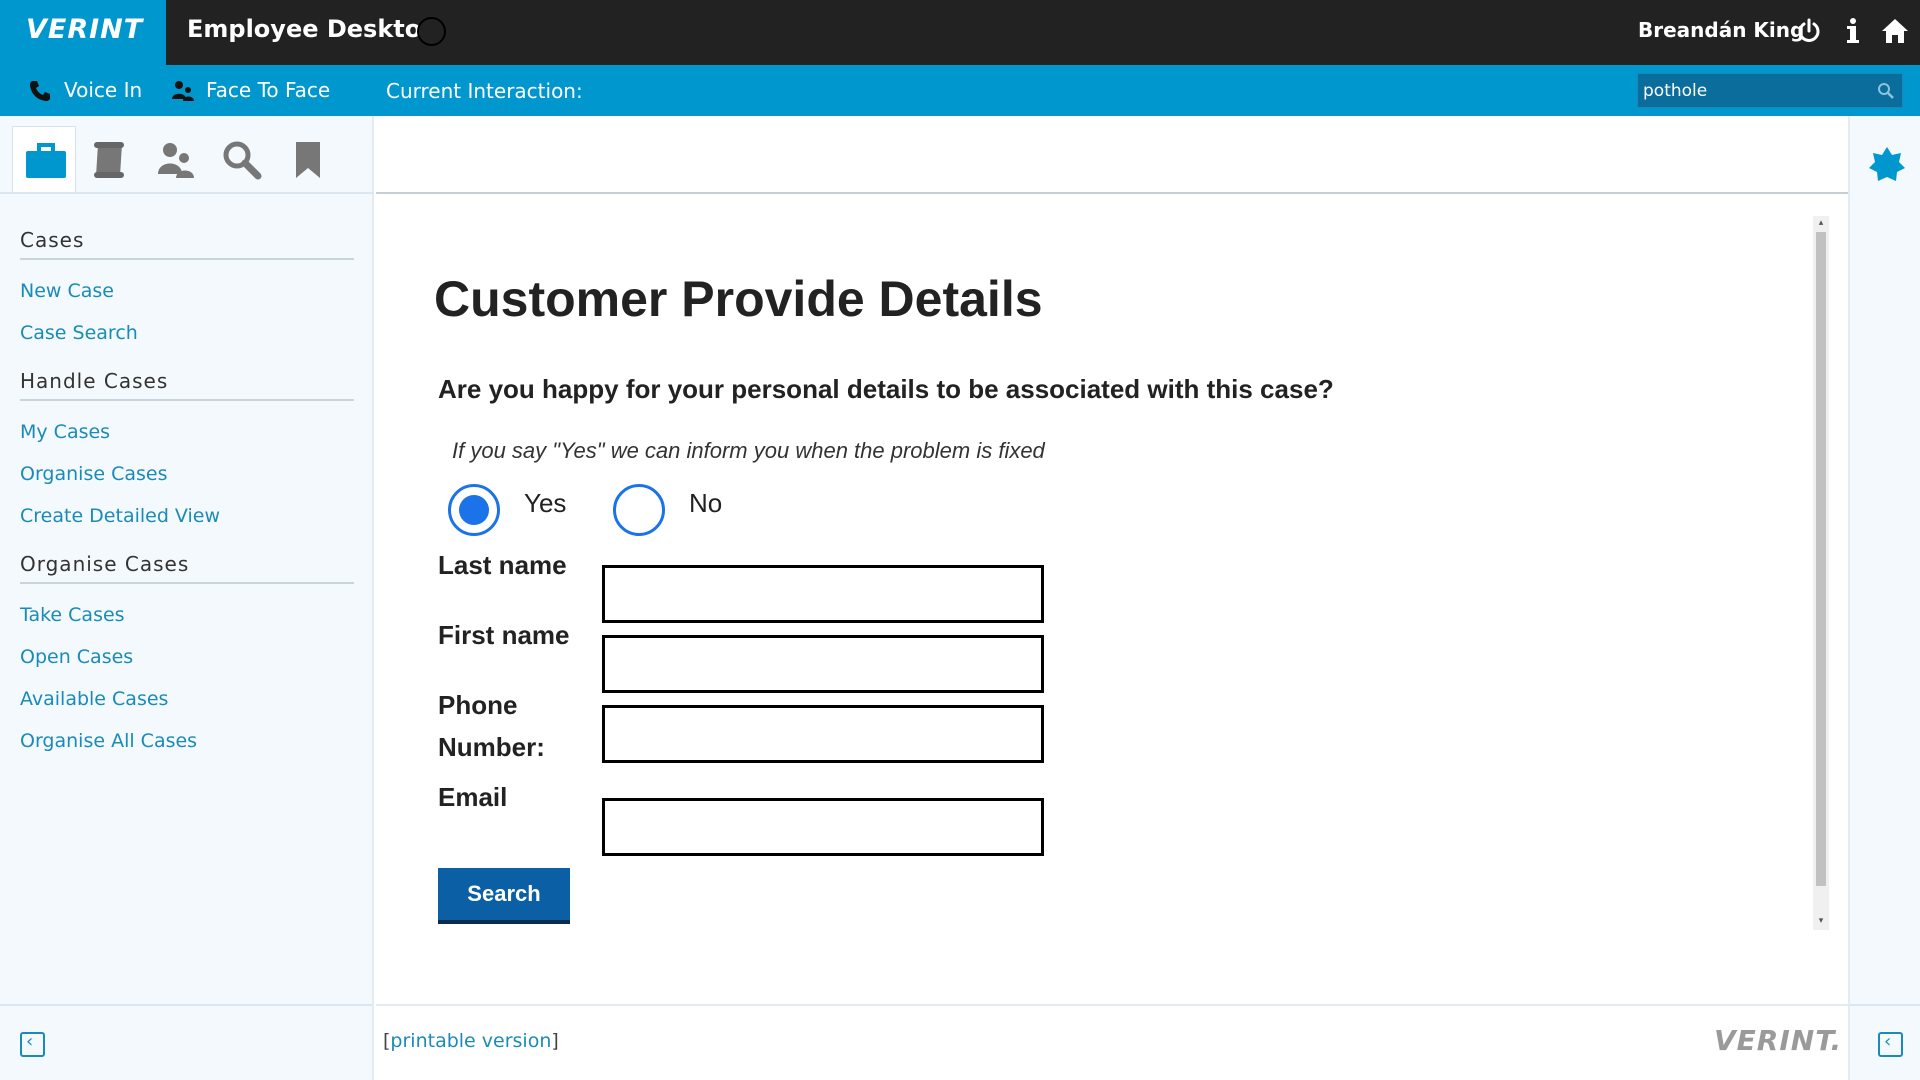 Image resolution: width=1920 pixels, height=1080 pixels. I want to click on bookmark-icon, so click(308, 160).